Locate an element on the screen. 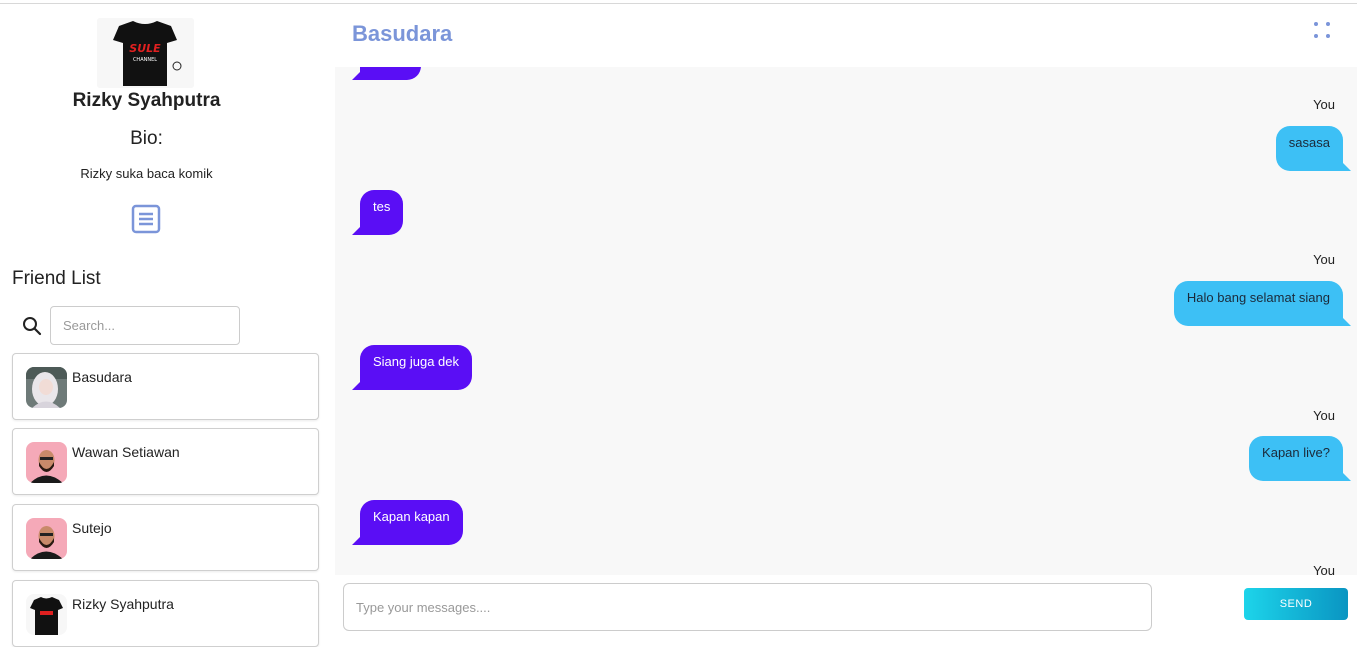  profile-name: Rizky Syahputra is located at coordinates (146, 100).